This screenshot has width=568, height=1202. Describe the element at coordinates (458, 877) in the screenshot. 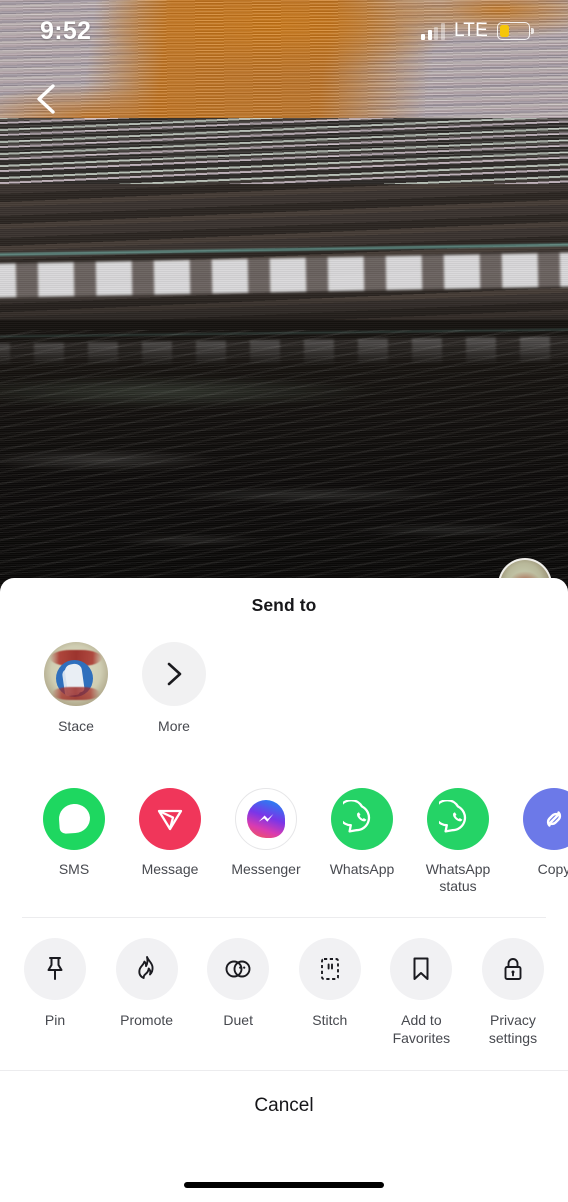

I see `share-app-label: WhatsApp status` at that location.